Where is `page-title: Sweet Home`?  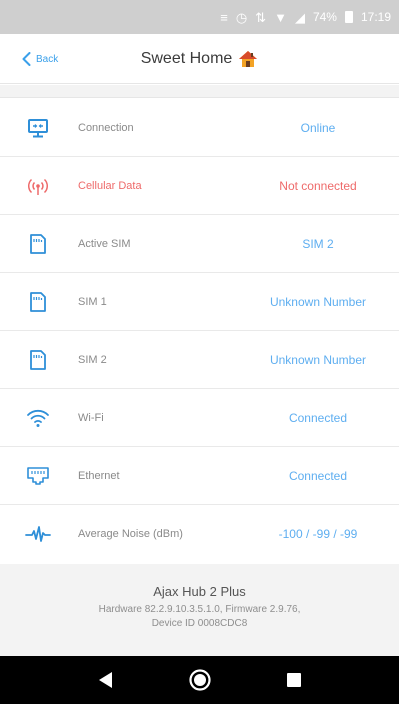
page-title: Sweet Home is located at coordinates (186, 58).